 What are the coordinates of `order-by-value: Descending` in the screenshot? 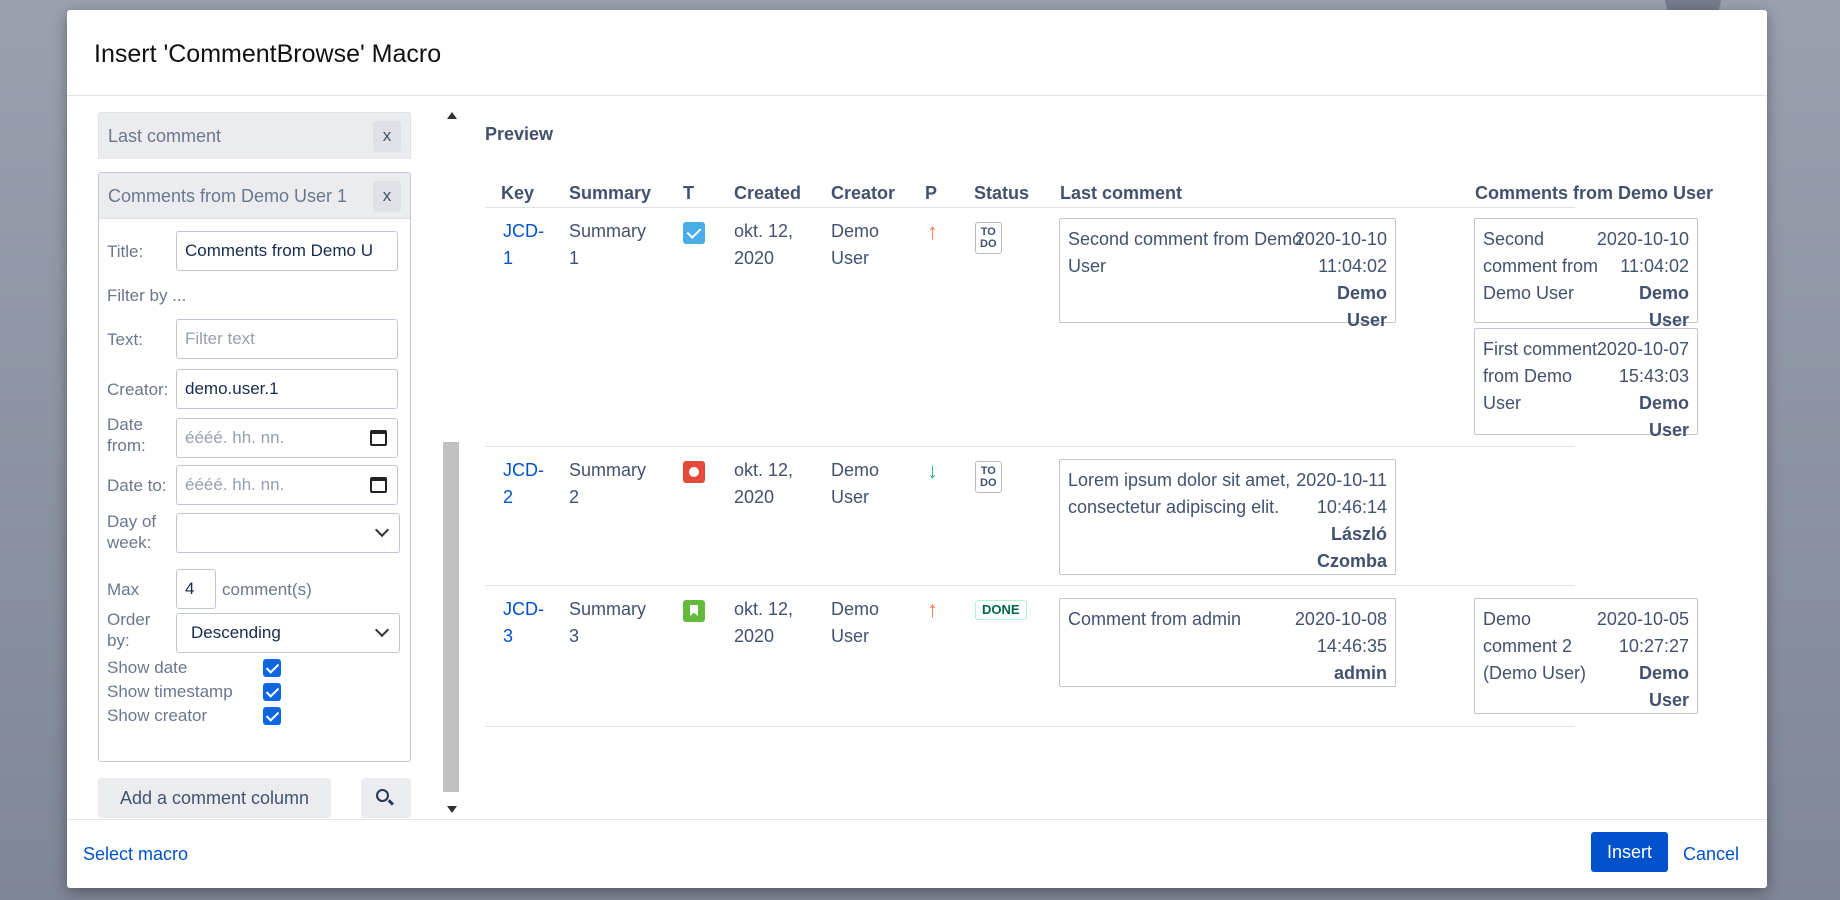 It's located at (236, 632).